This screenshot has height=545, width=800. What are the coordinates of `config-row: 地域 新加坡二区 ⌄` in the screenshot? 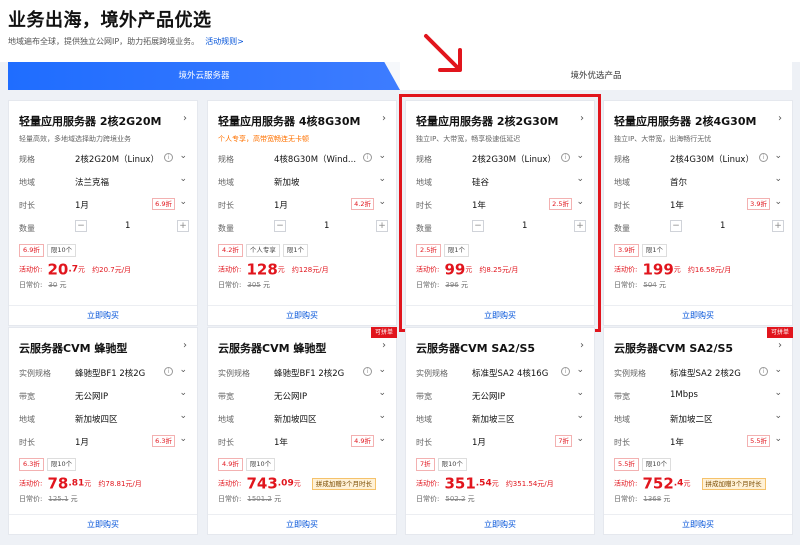 It's located at (699, 419).